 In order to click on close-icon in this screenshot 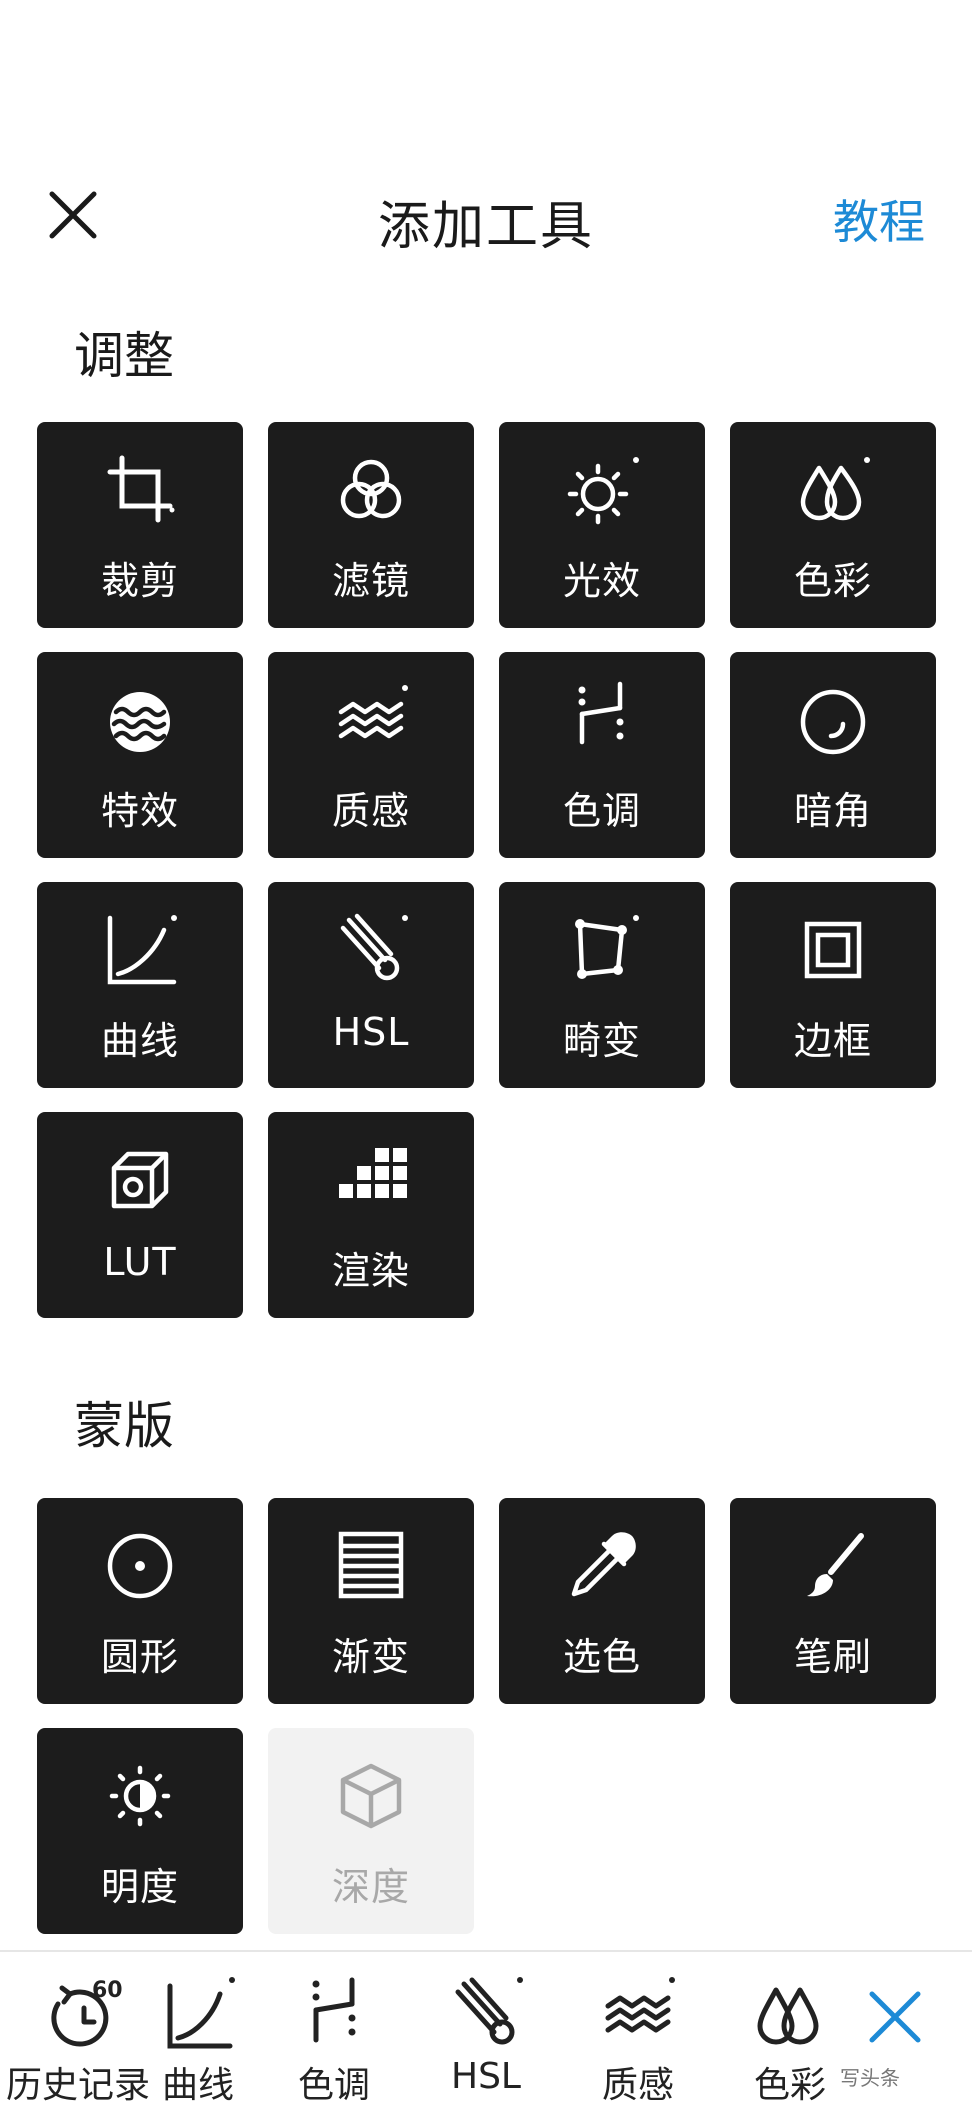, I will do `click(895, 2017)`.